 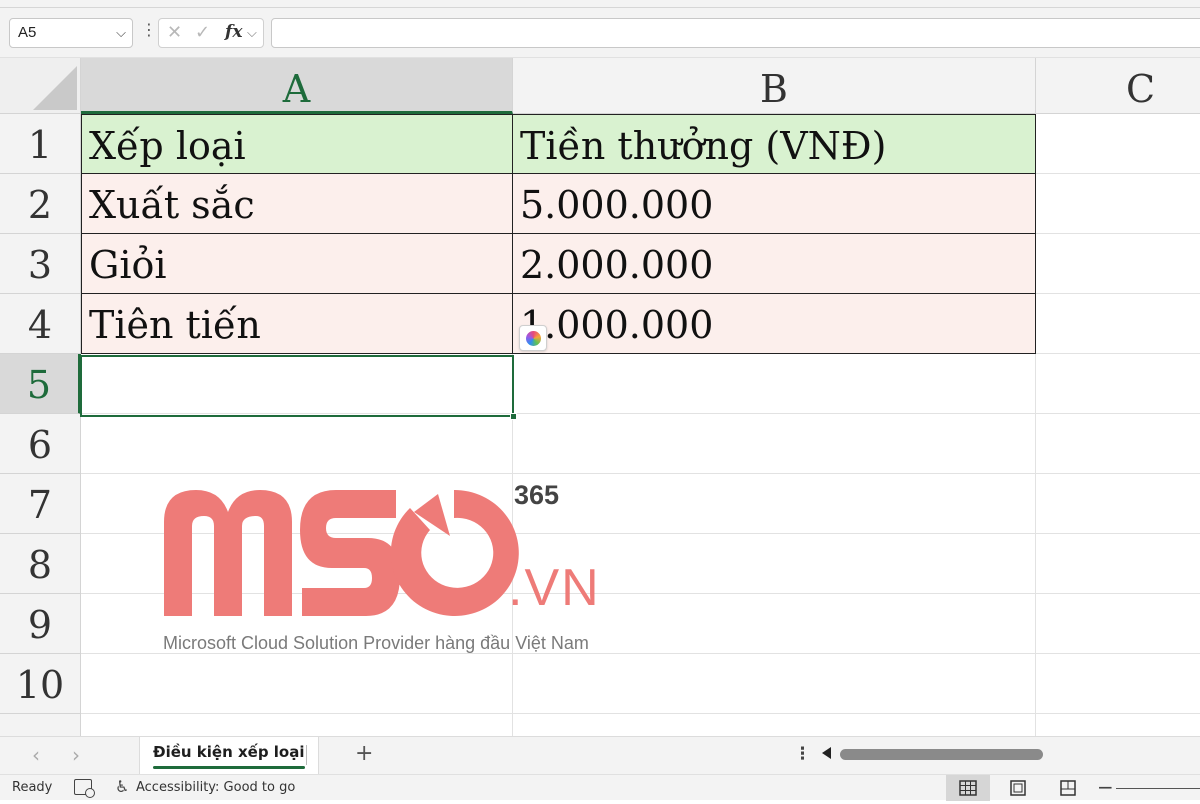 I want to click on accessibility-status: Accessibility: Good to go, so click(x=215, y=787).